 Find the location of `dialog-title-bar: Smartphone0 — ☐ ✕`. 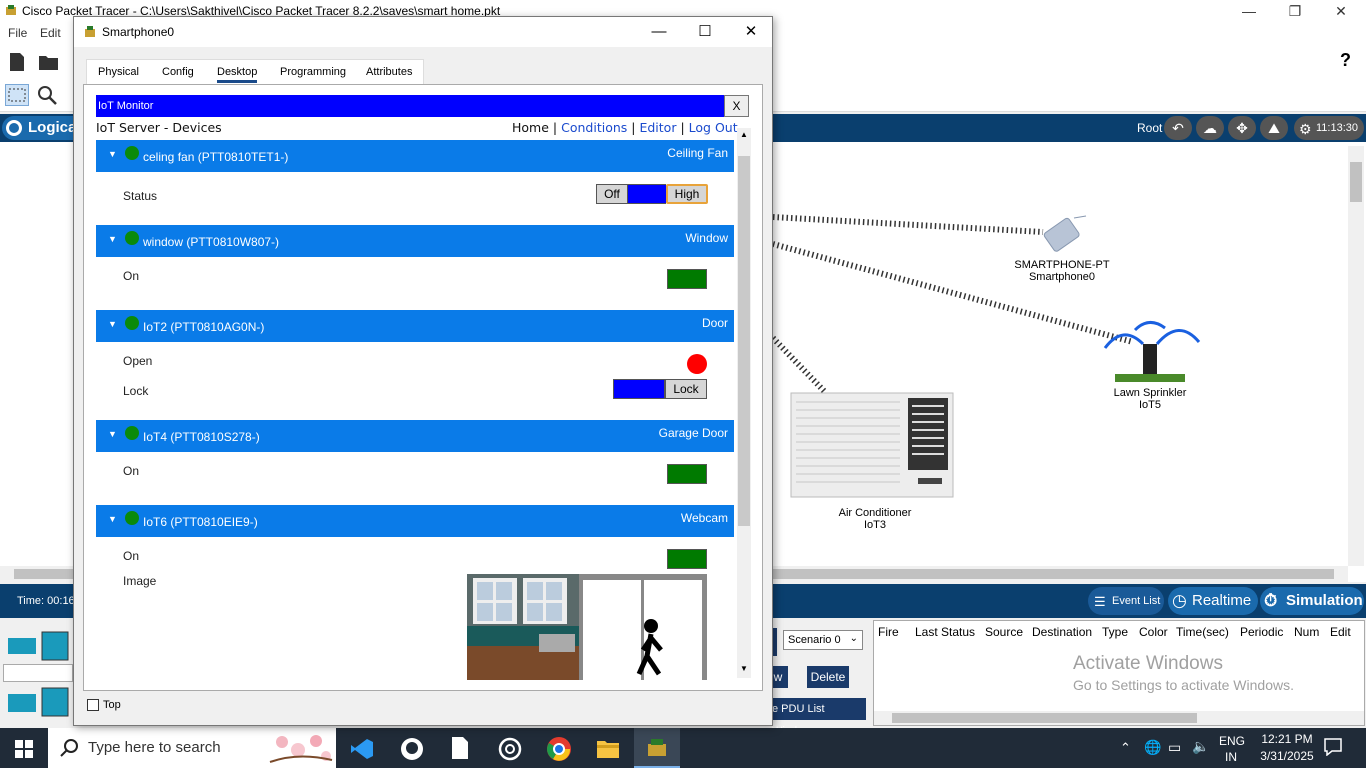

dialog-title-bar: Smartphone0 — ☐ ✕ is located at coordinates (423, 32).